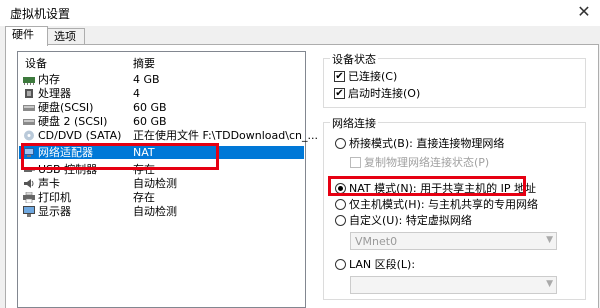  I want to click on memory-icon, so click(29, 81).